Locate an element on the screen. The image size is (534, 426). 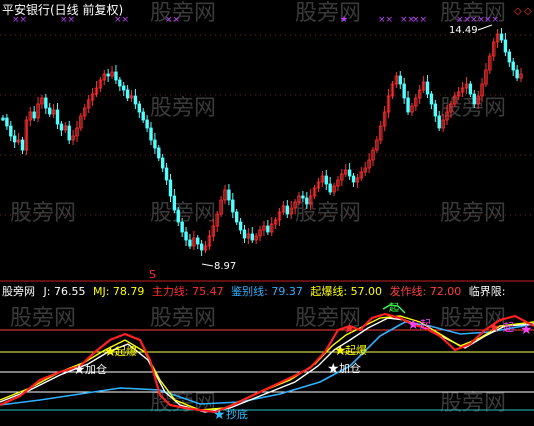
x-signal-icon: ★ is located at coordinates (344, 20).